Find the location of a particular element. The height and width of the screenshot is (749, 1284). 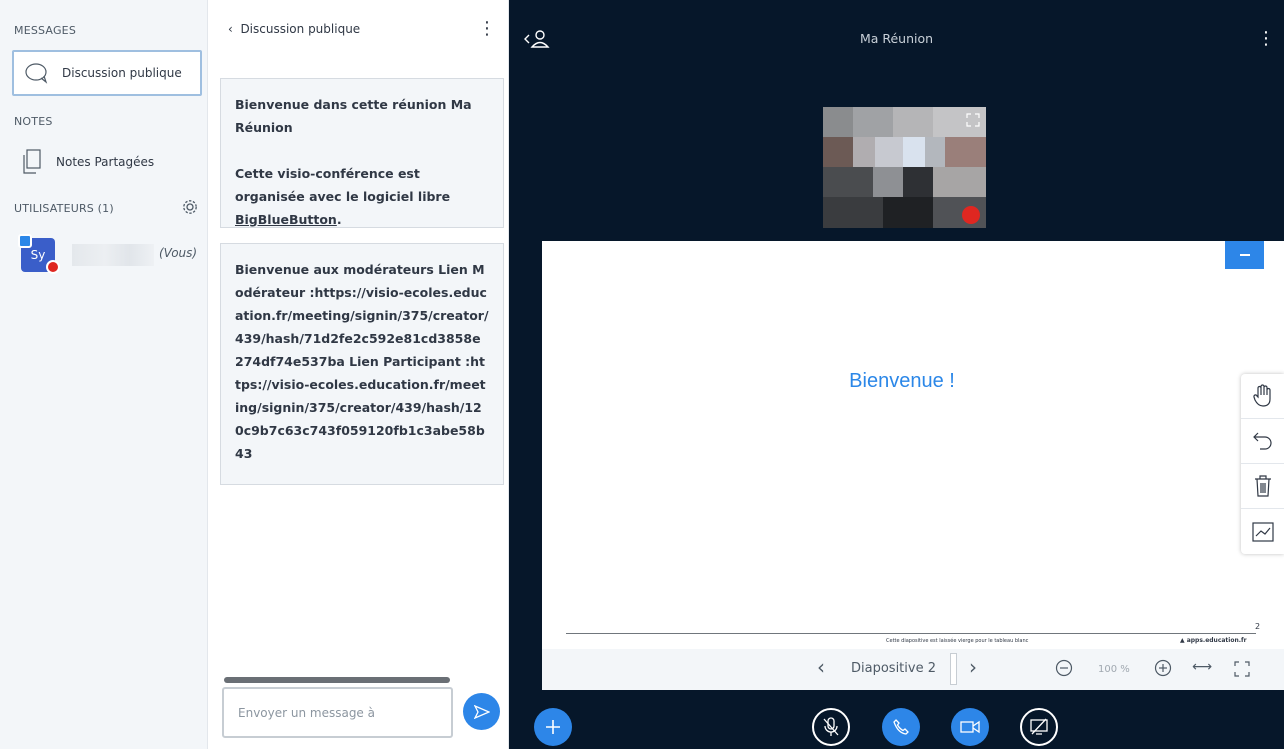

hand-tool-button is located at coordinates (1262, 396).